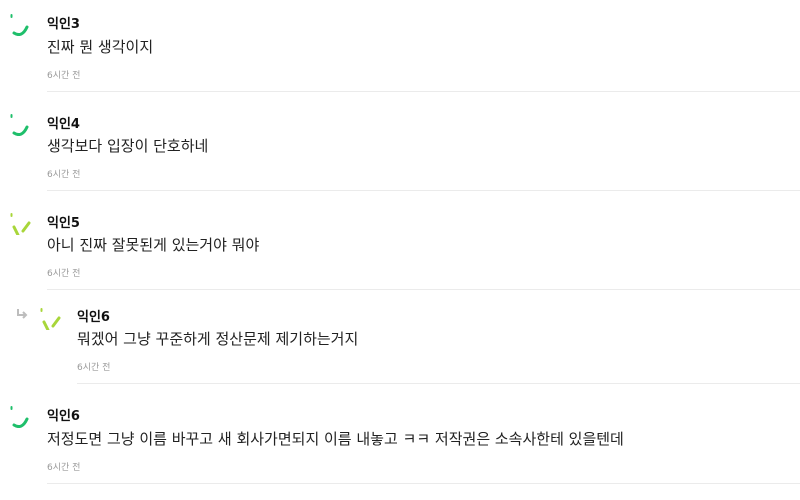  Describe the element at coordinates (128, 146) in the screenshot. I see `comment-text: 생각보다 입장이 단호하네` at that location.